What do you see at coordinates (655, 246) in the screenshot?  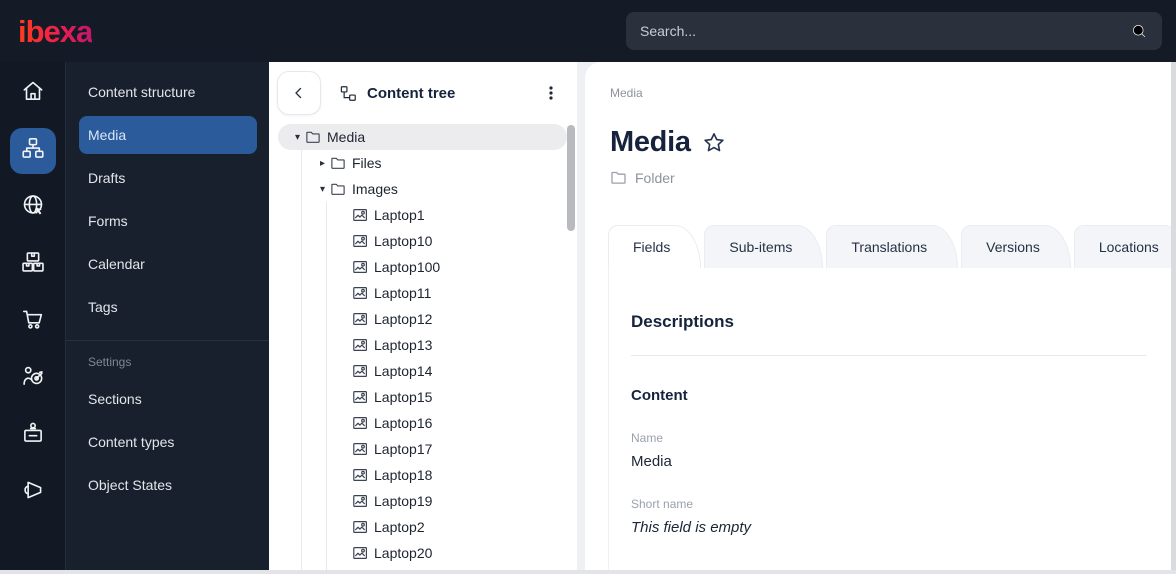 I see `tab-fields: Fields` at bounding box center [655, 246].